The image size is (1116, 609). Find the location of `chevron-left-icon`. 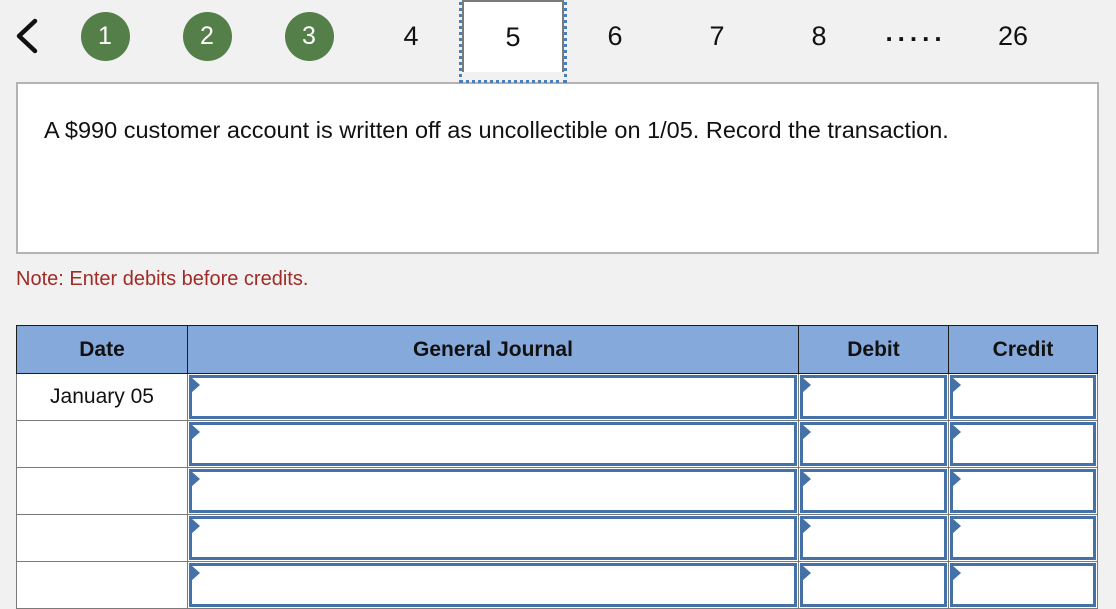

chevron-left-icon is located at coordinates (27, 36).